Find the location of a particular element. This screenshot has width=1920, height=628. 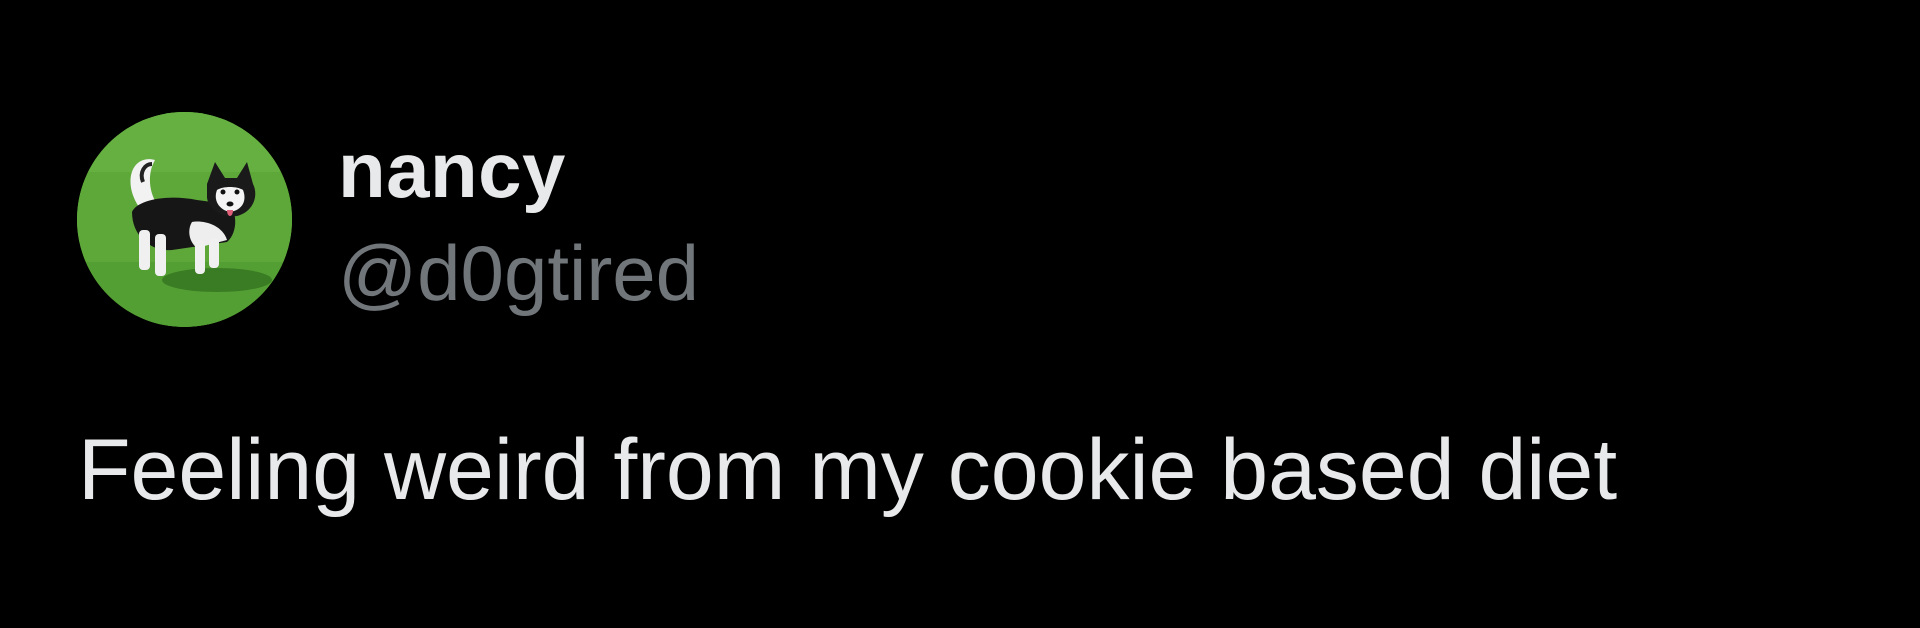

author-display-name: nancy is located at coordinates (452, 170).